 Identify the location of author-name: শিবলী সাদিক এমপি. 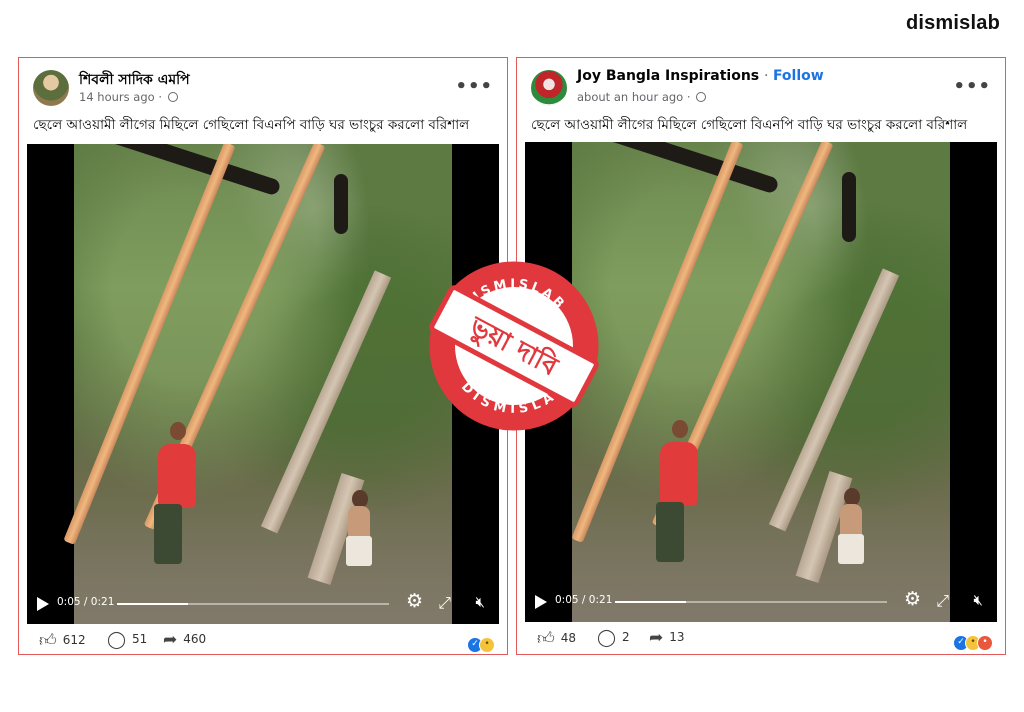
(134, 80).